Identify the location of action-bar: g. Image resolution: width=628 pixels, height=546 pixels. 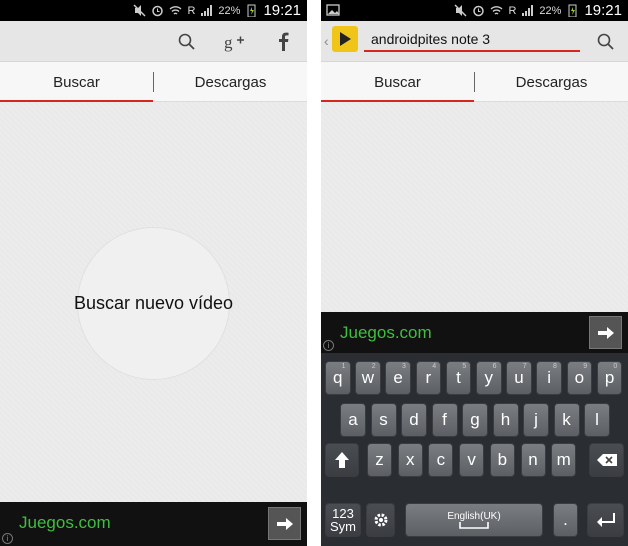
(153, 41).